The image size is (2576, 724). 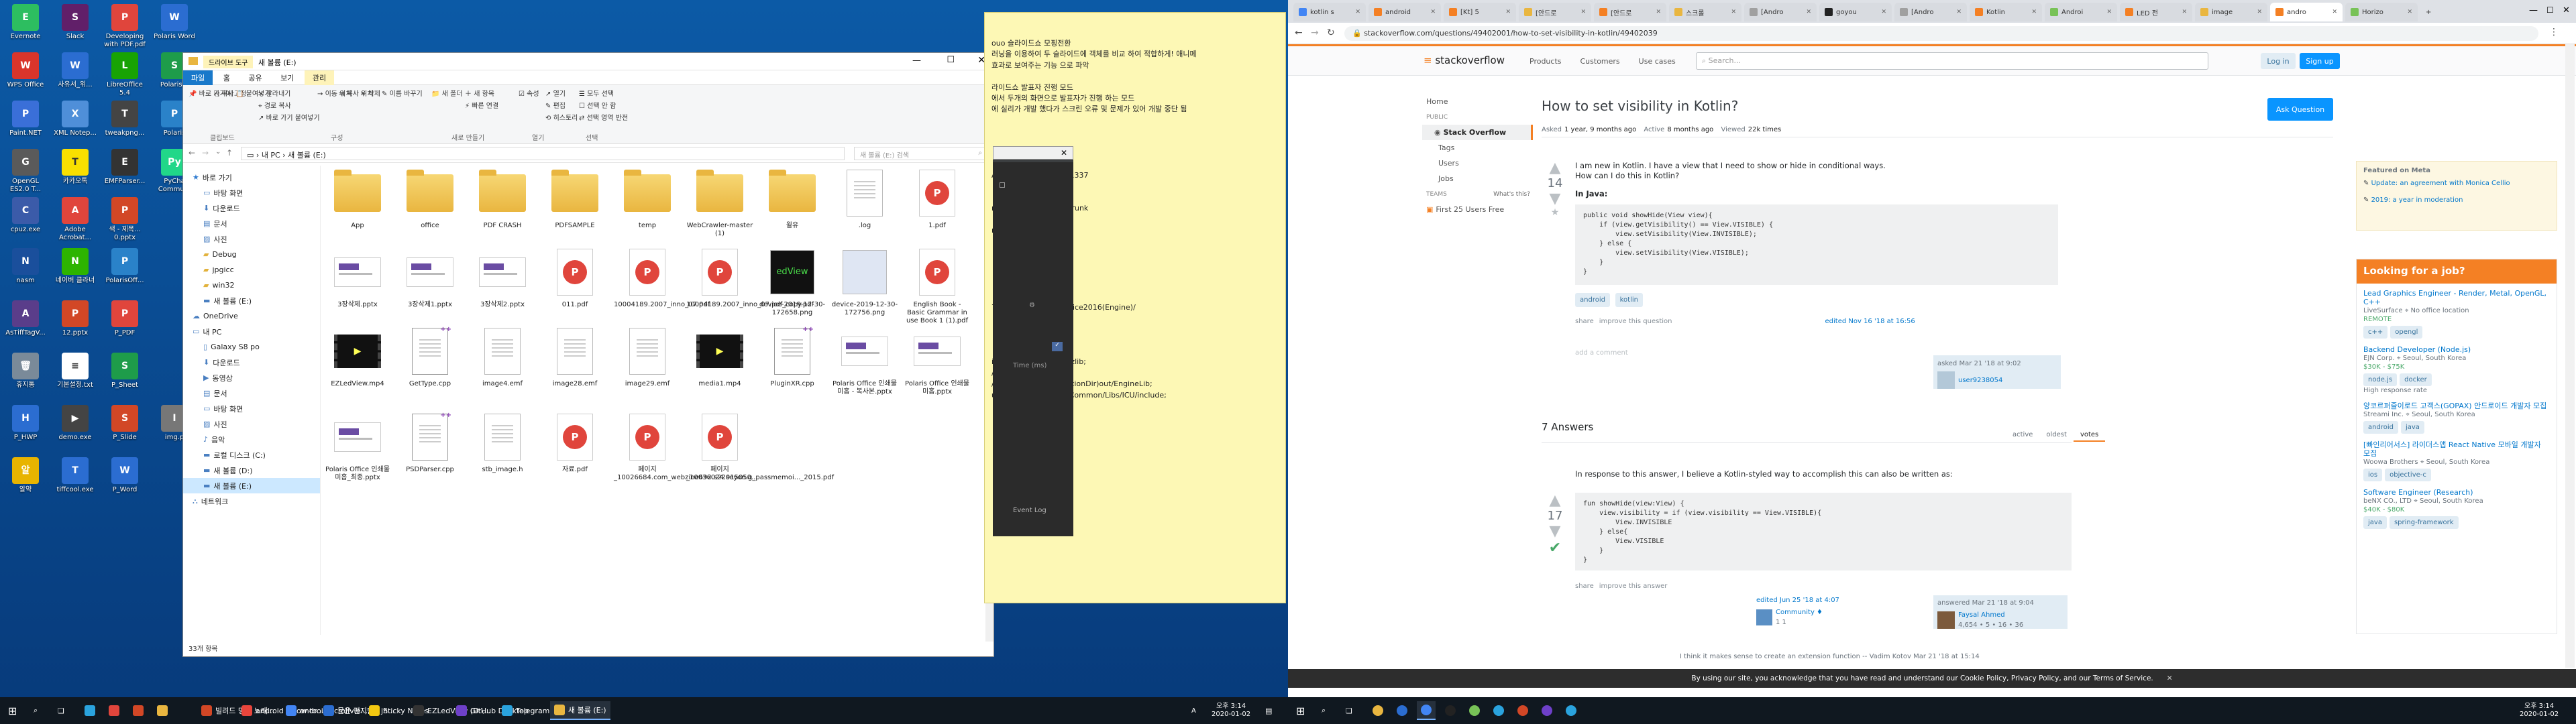 I want to click on ribbon-button: ⌖ 경로 복사, so click(x=274, y=105).